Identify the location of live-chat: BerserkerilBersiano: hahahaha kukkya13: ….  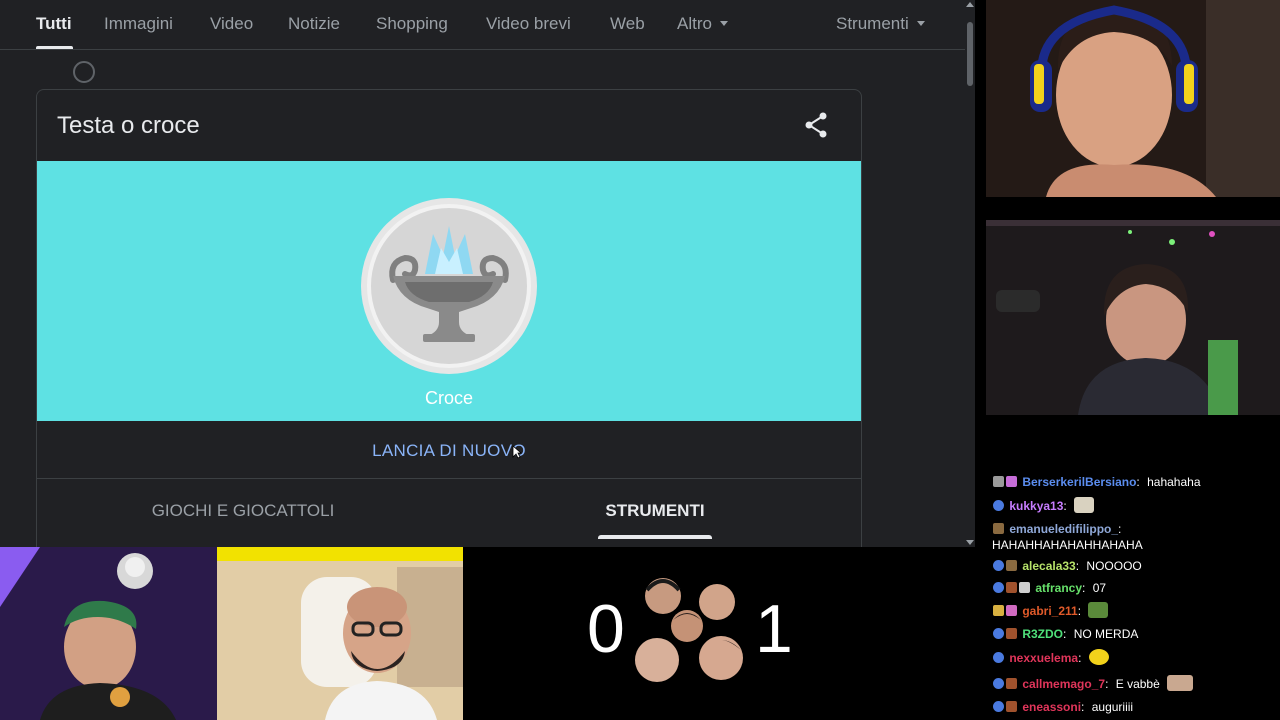
(1132, 595).